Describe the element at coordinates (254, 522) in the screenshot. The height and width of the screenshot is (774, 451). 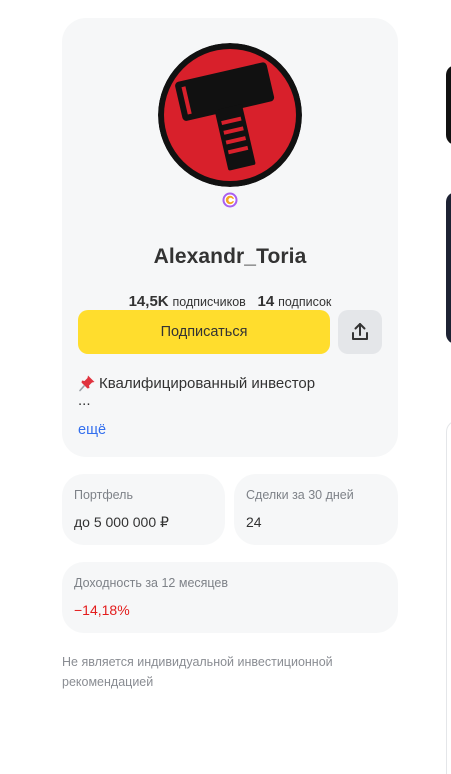
I see `trades-value: 24` at that location.